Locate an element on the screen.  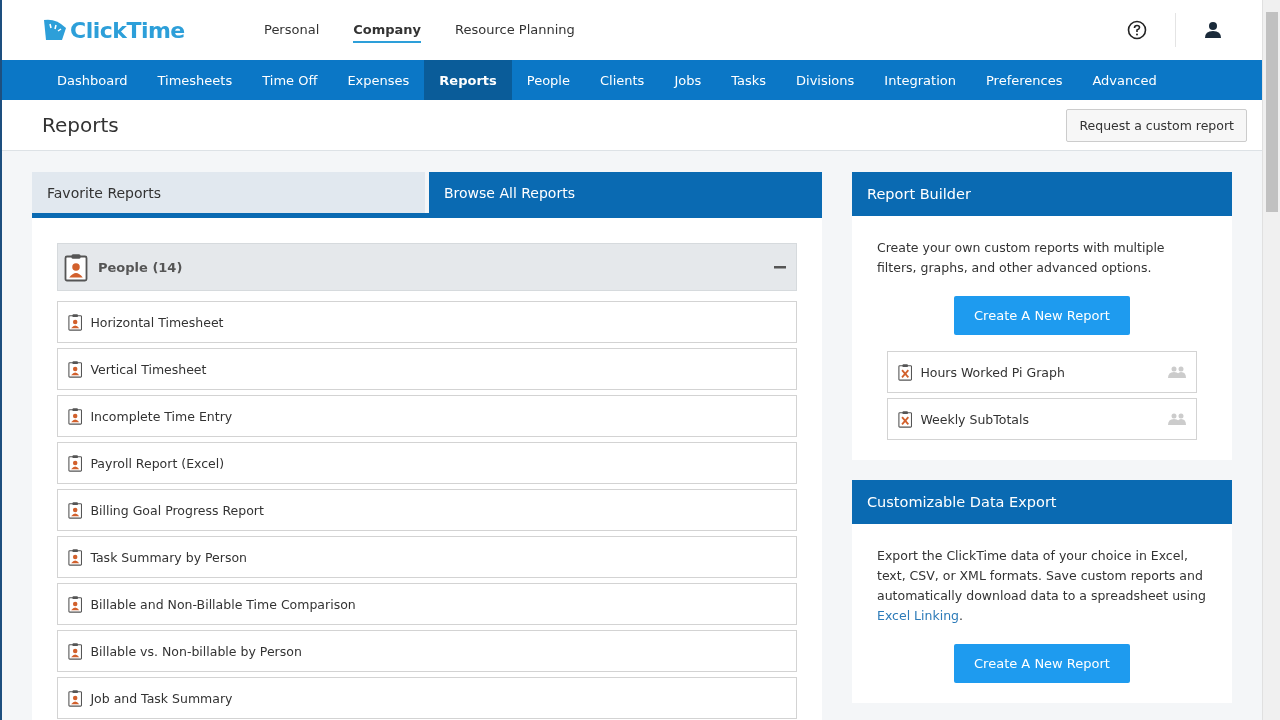
nav-tab: Integration is located at coordinates (920, 80).